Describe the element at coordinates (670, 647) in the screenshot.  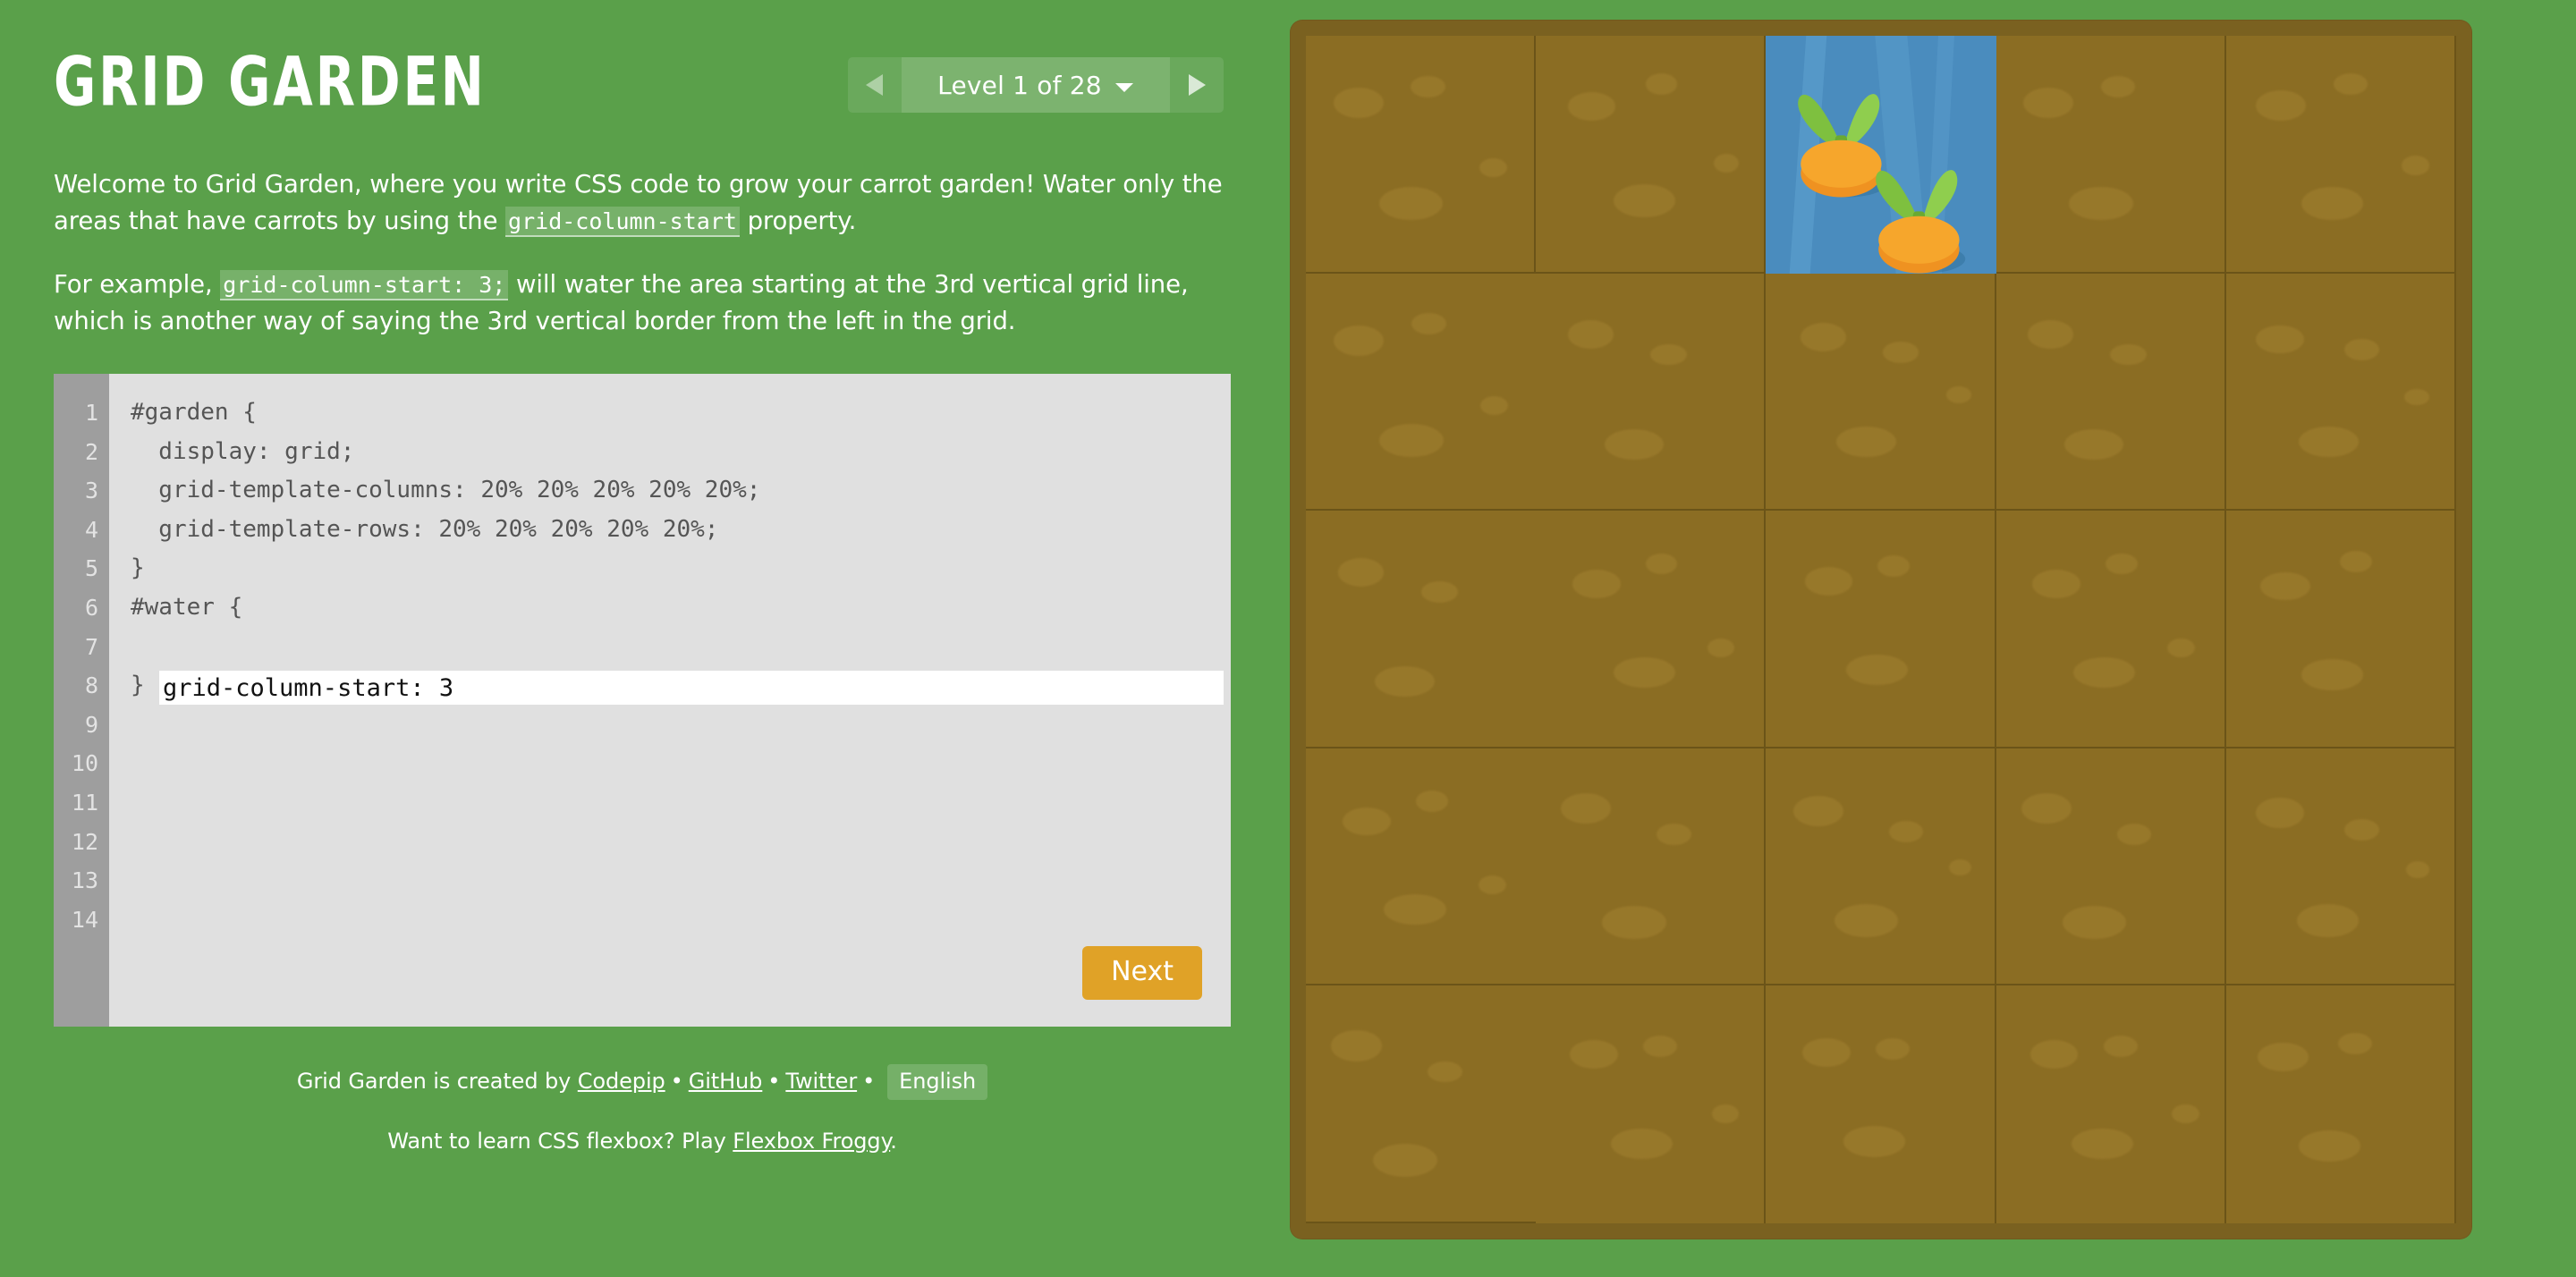
I see `code-line-input-placeholder` at that location.